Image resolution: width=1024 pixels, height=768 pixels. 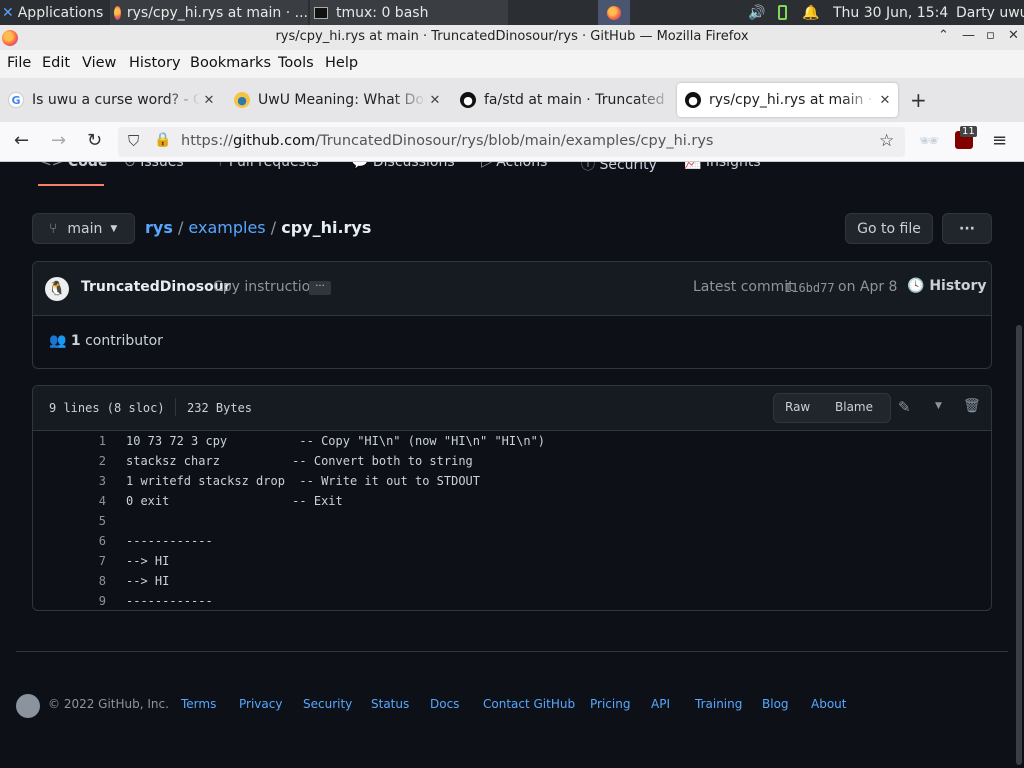 What do you see at coordinates (198, 704) in the screenshot?
I see `footer-link-terms: Terms` at bounding box center [198, 704].